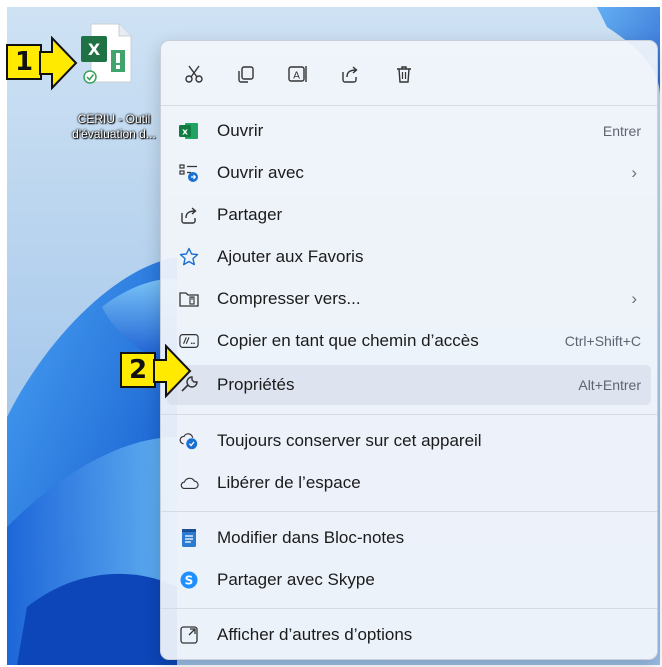 The image size is (662, 667). Describe the element at coordinates (189, 483) in the screenshot. I see `cloud-icon` at that location.